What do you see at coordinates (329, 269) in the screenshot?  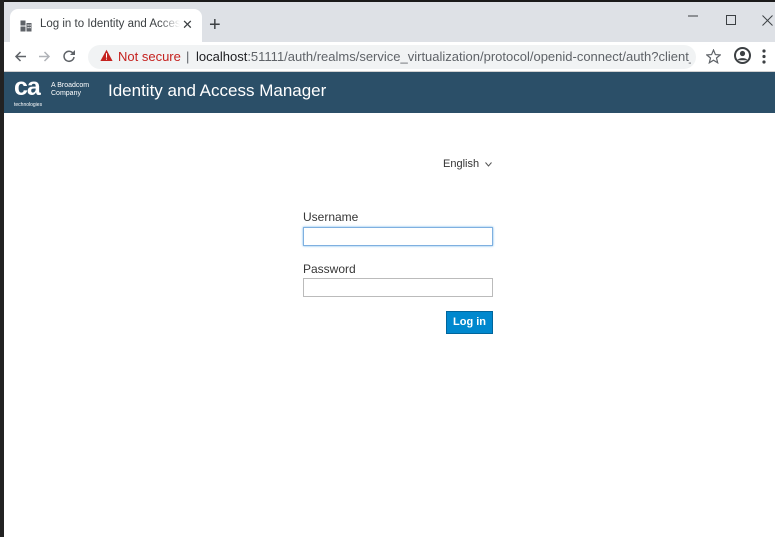 I see `password-label: Password` at bounding box center [329, 269].